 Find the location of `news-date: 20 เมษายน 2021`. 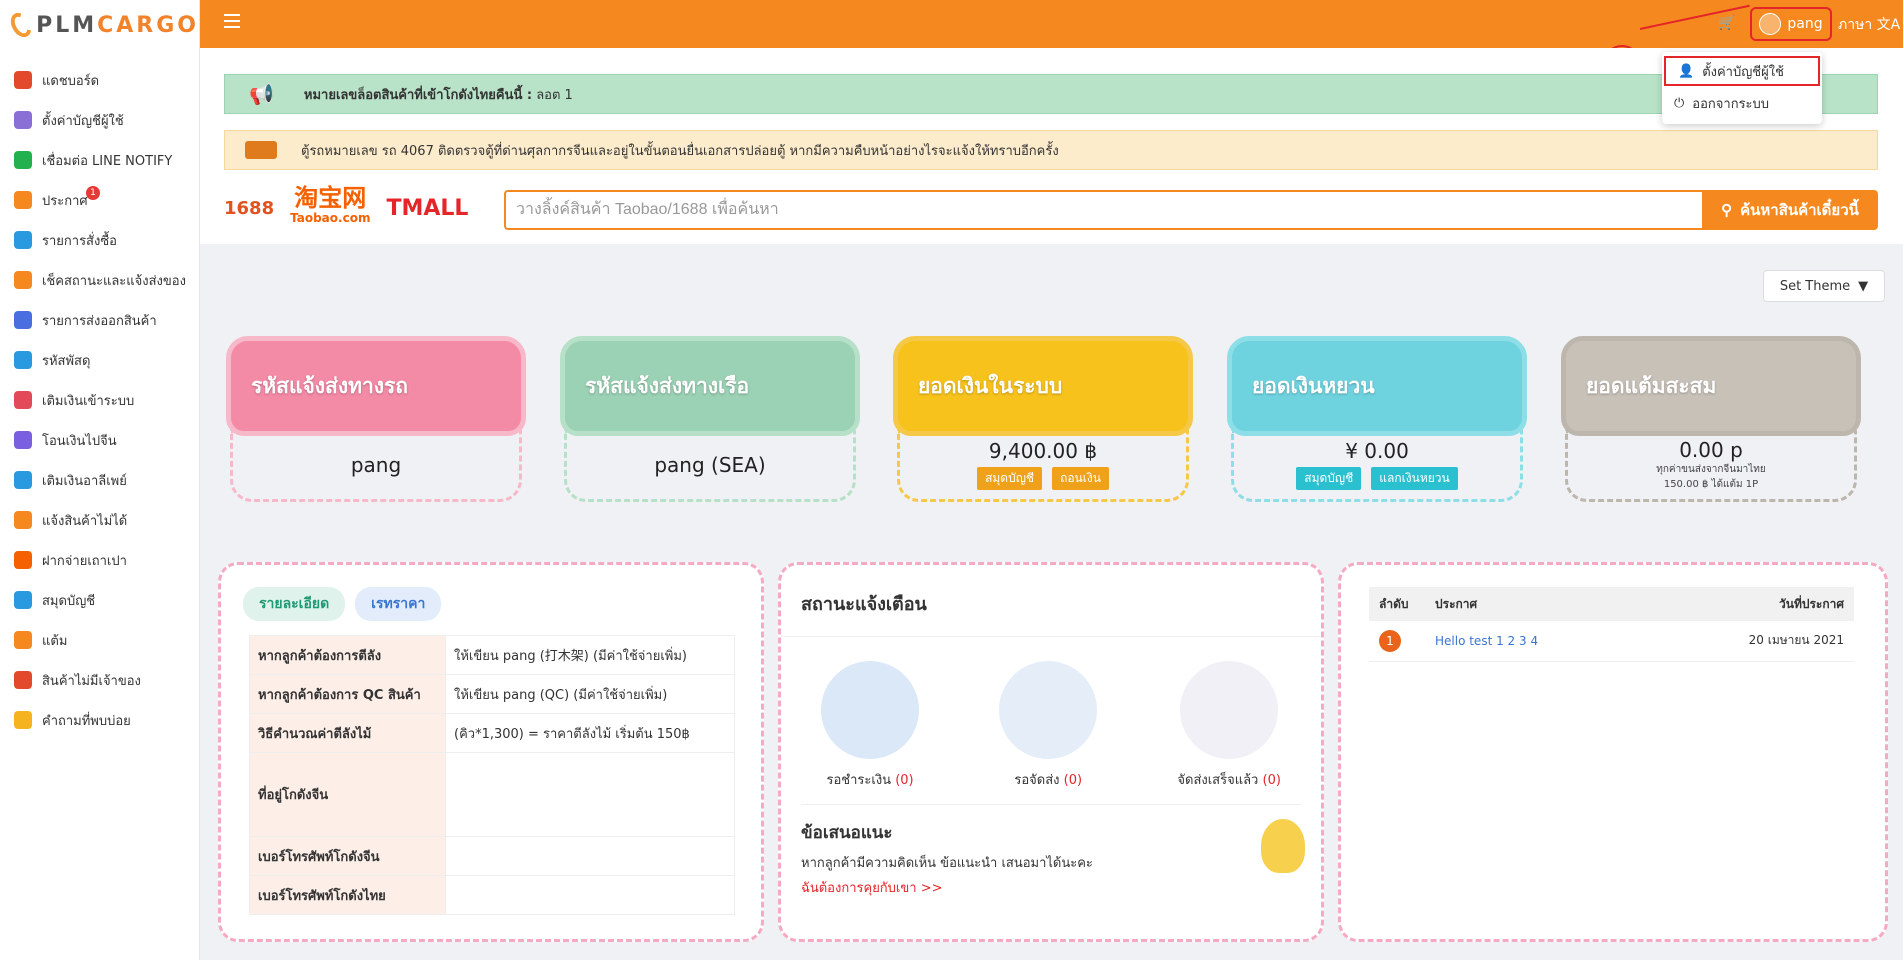

news-date: 20 เมษายน 2021 is located at coordinates (1750, 641).